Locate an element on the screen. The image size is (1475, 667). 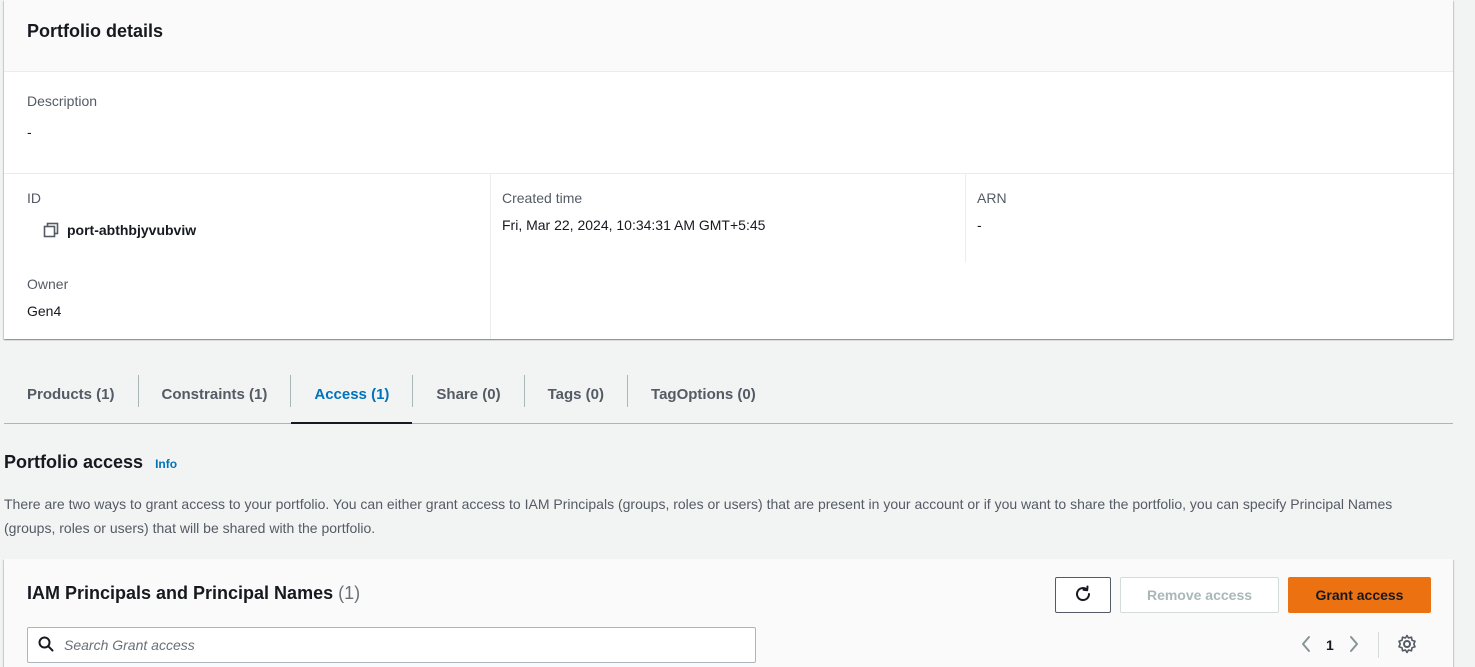
remove-access-button: Remove access is located at coordinates (1199, 595).